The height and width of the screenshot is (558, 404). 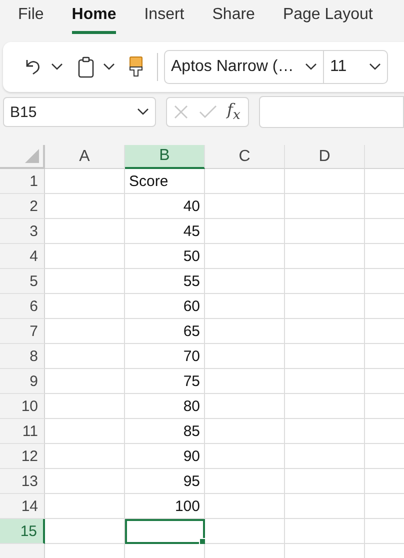 What do you see at coordinates (165, 506) in the screenshot?
I see `table-cell: 100` at bounding box center [165, 506].